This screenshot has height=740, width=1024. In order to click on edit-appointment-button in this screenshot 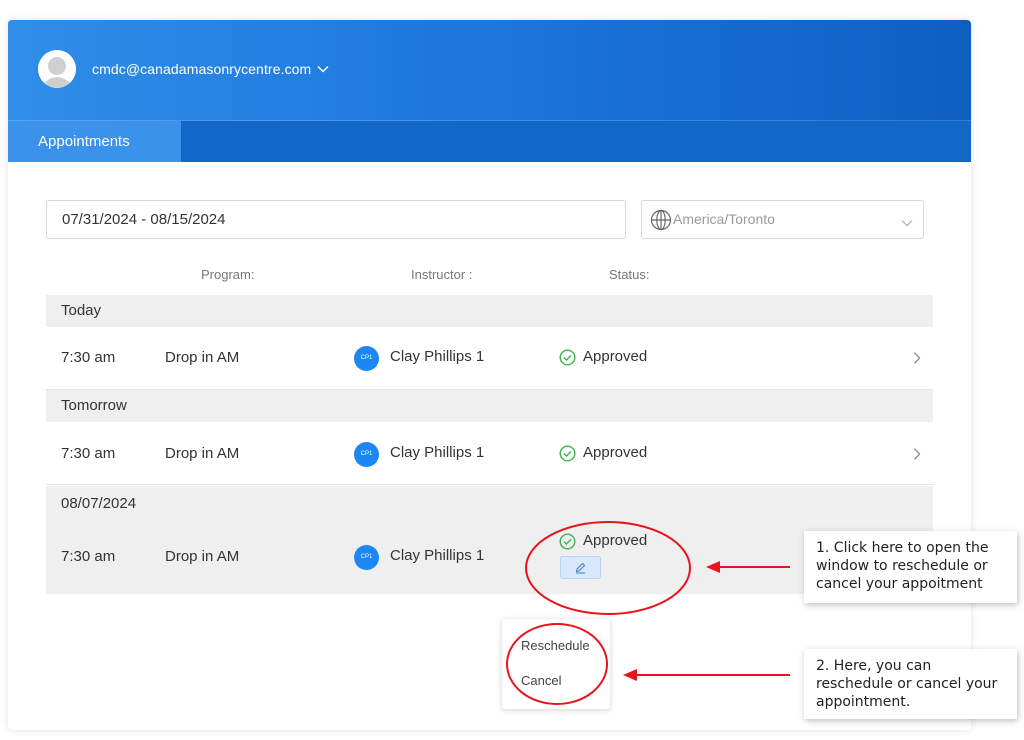, I will do `click(580, 567)`.